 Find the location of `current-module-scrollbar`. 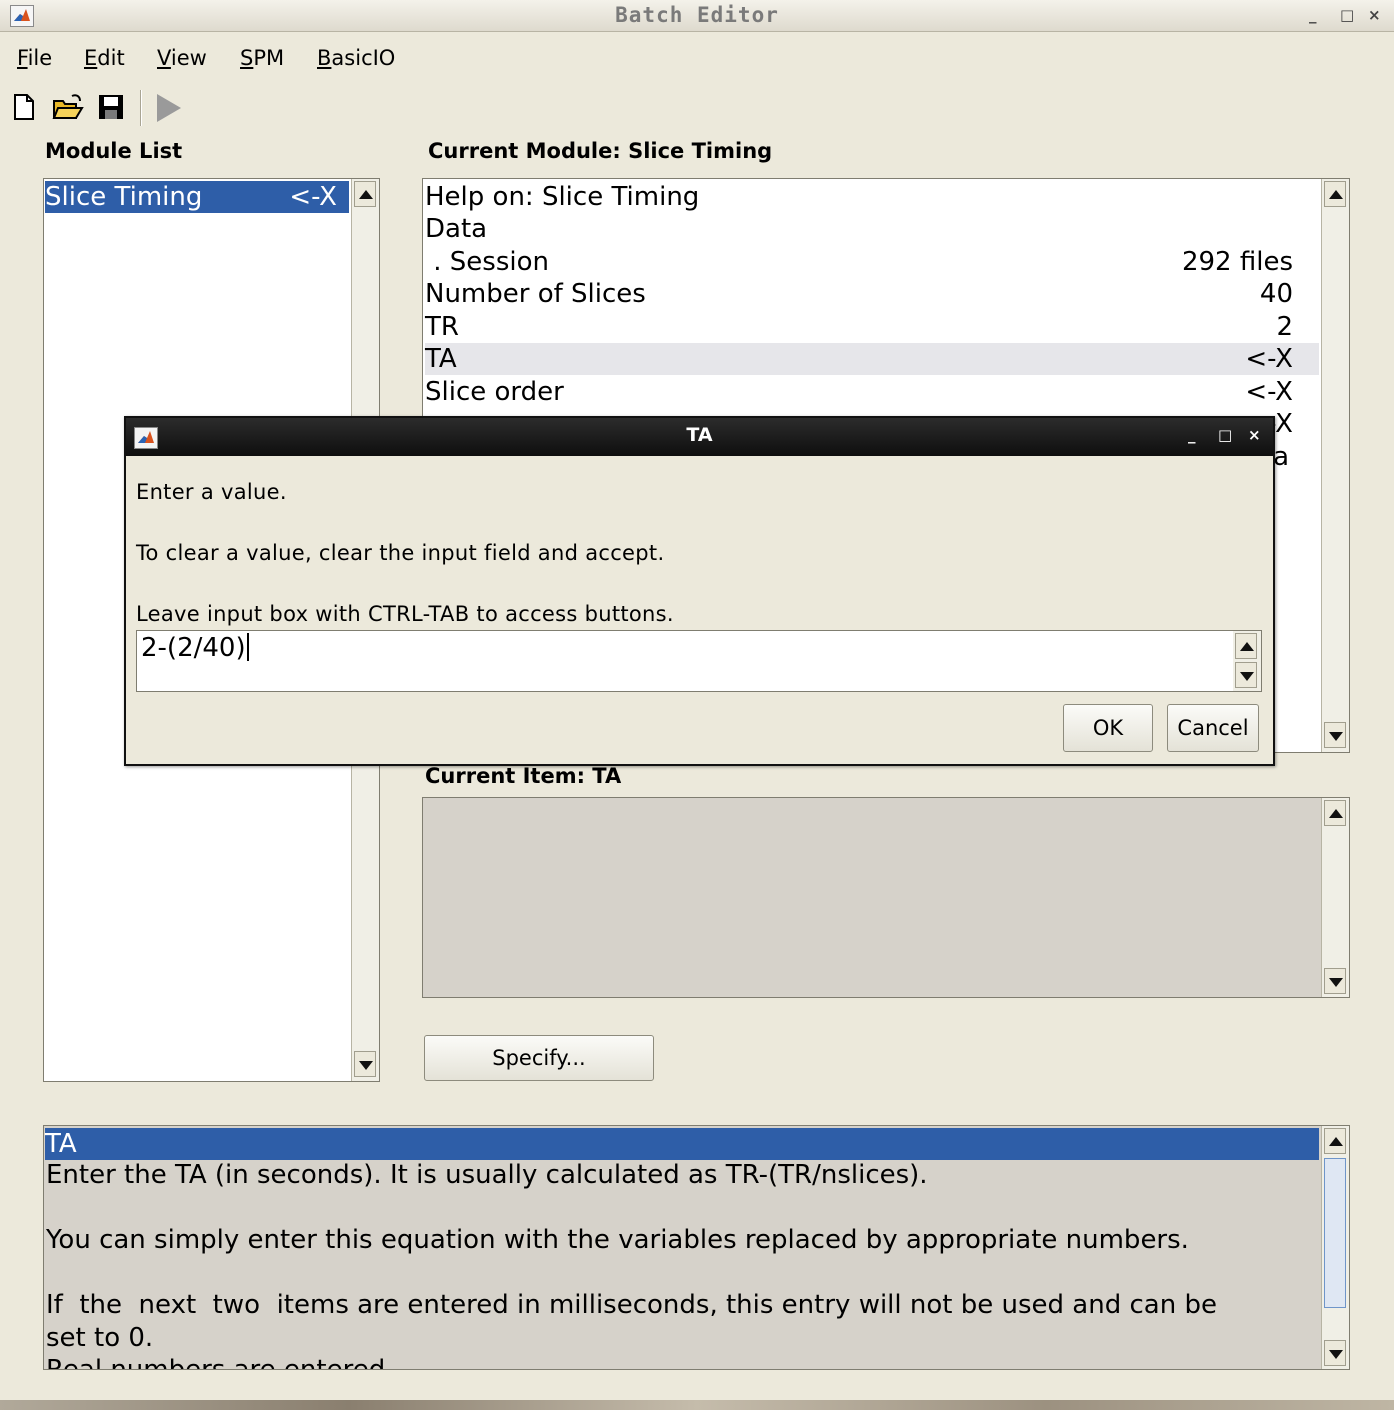

current-module-scrollbar is located at coordinates (1335, 465).